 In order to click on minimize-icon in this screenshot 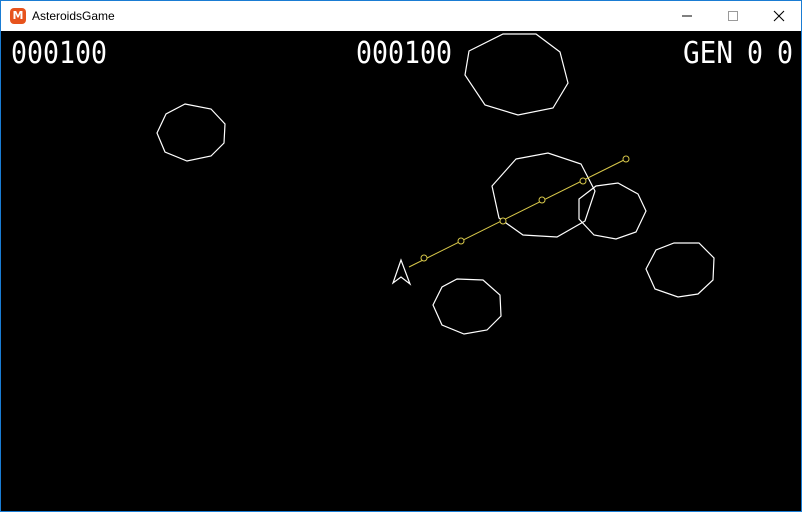, I will do `click(687, 16)`.